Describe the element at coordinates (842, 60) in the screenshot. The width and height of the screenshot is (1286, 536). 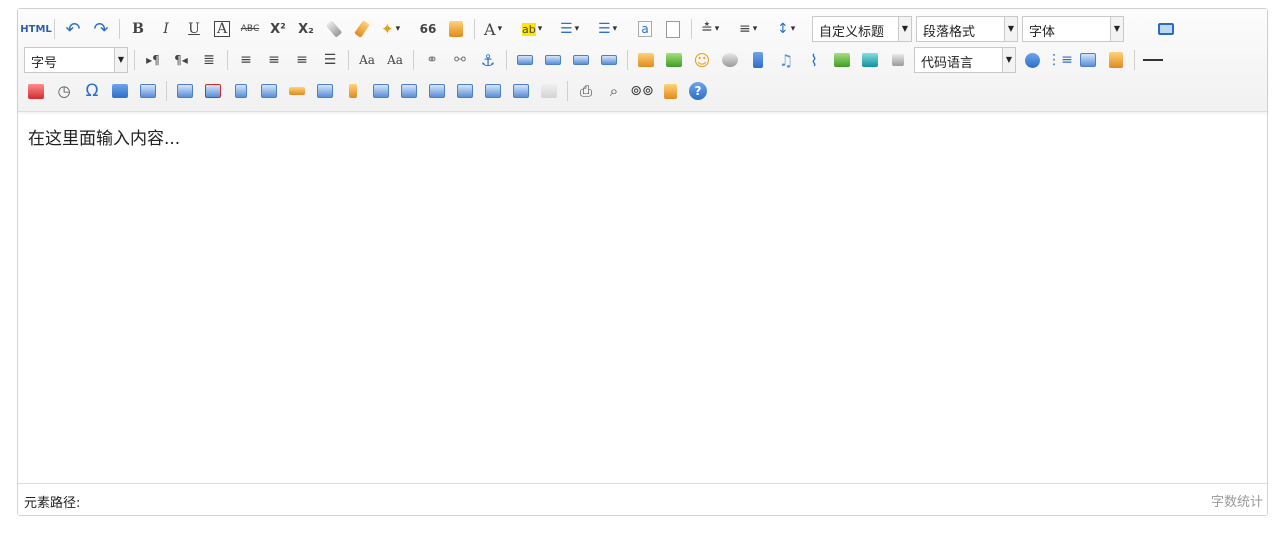
I see `map-button` at that location.